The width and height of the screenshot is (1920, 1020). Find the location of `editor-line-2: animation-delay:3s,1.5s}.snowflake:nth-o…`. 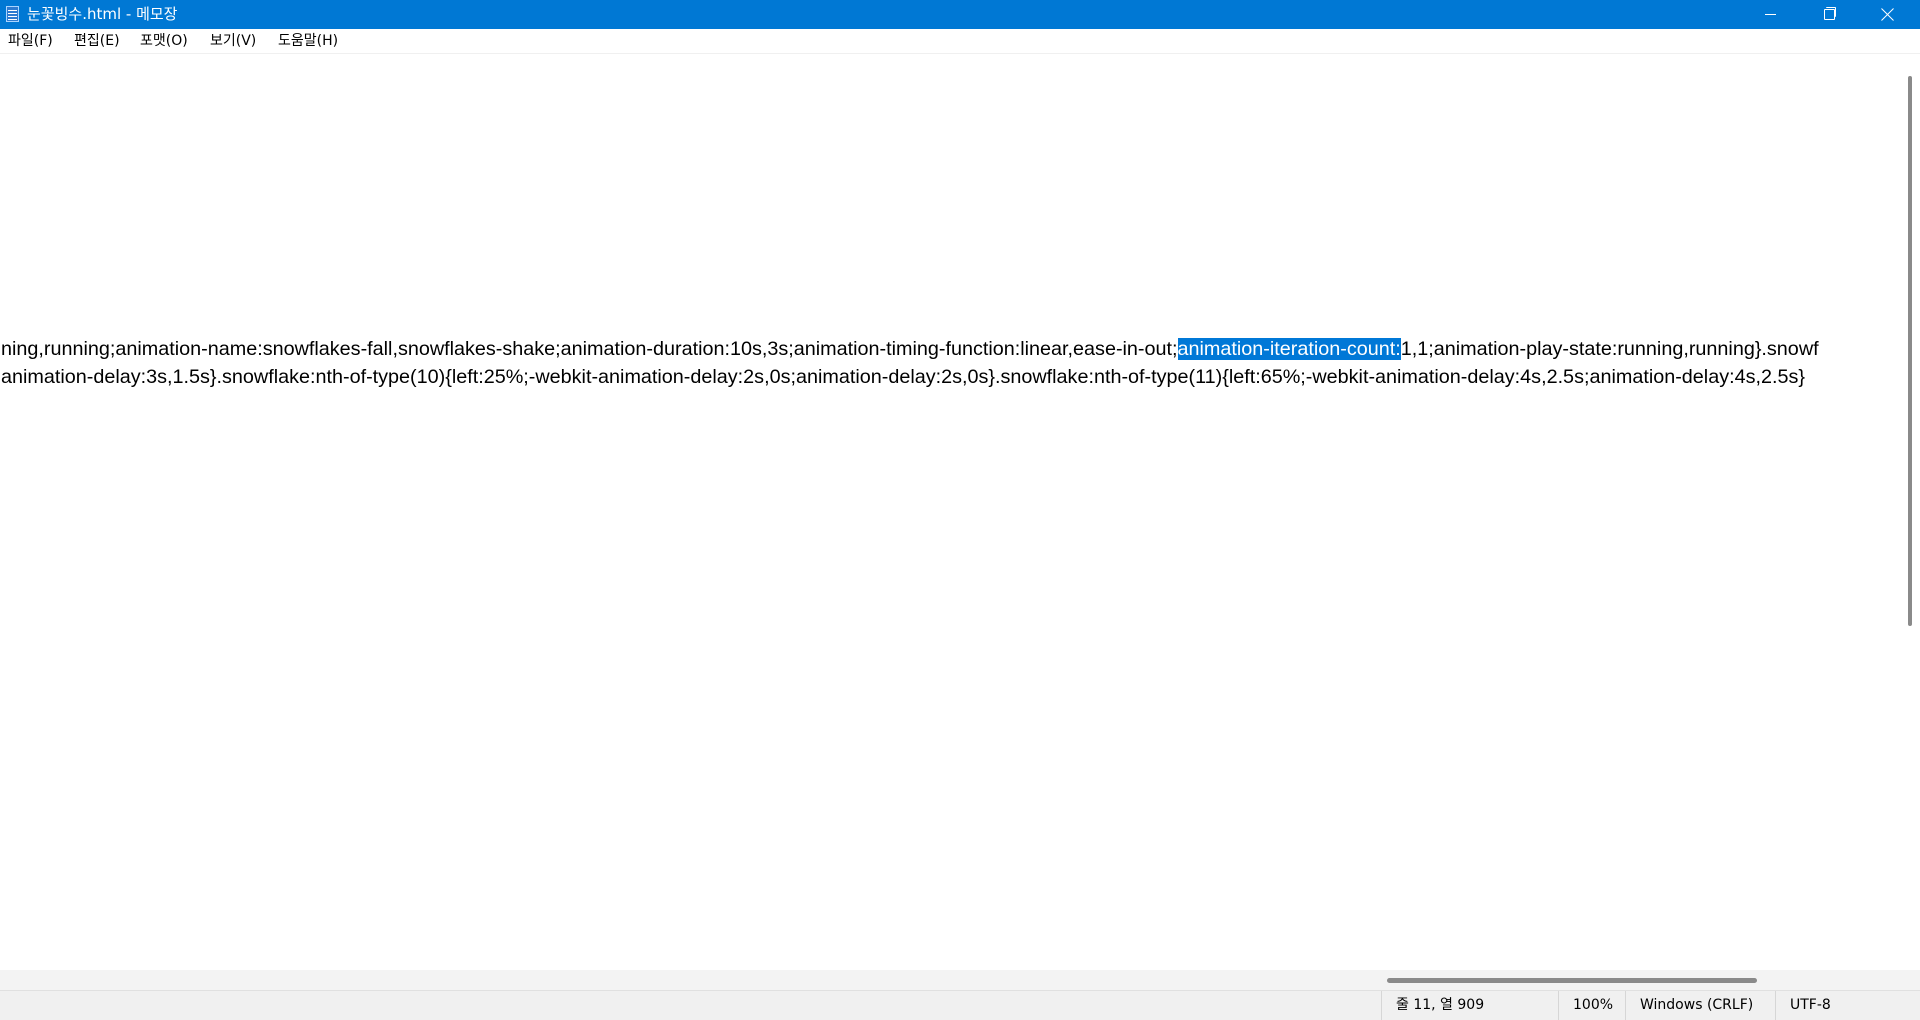

editor-line-2: animation-delay:3s,1.5s}.snowflake:nth-o… is located at coordinates (903, 377).